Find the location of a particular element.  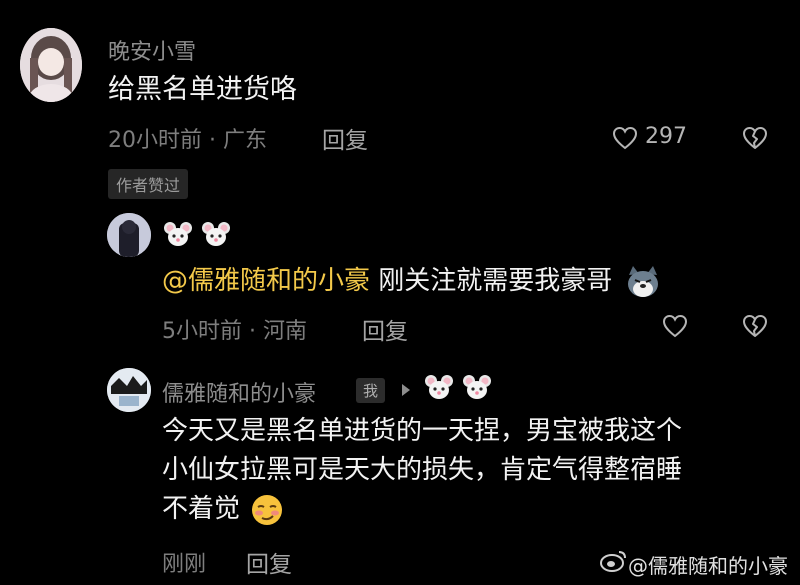

reply-text-line: 小仙女拉黑可是天大的损失，肯定气得整宿睡 is located at coordinates (422, 470).